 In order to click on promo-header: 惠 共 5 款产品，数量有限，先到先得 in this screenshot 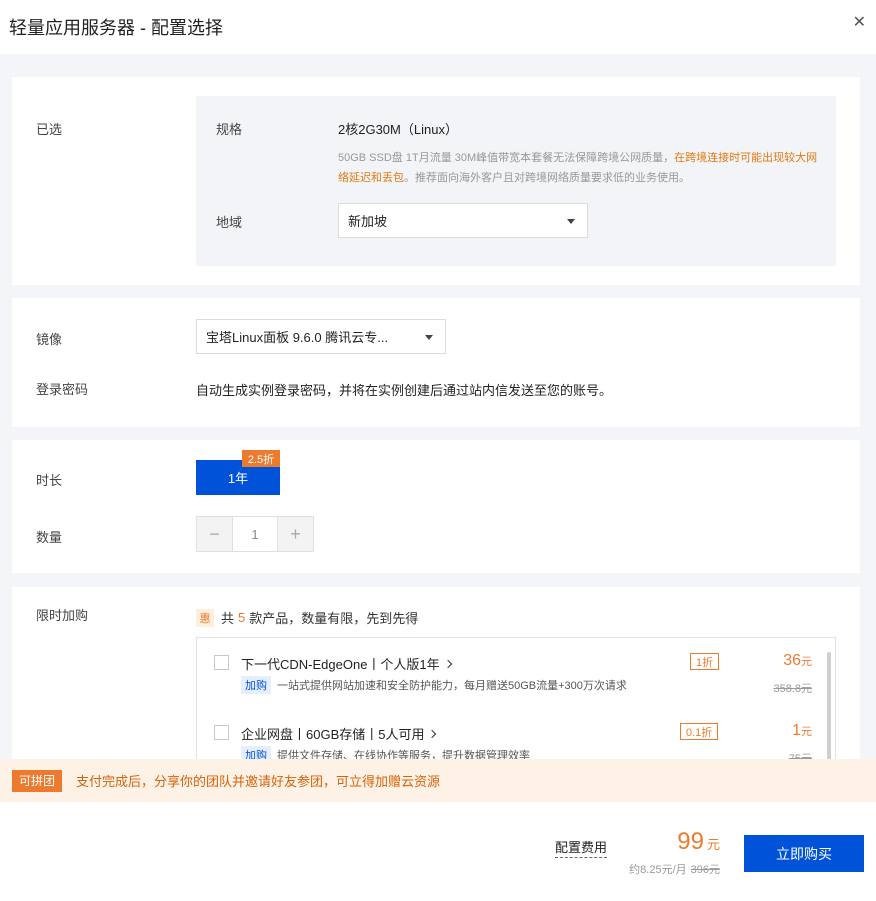, I will do `click(307, 617)`.